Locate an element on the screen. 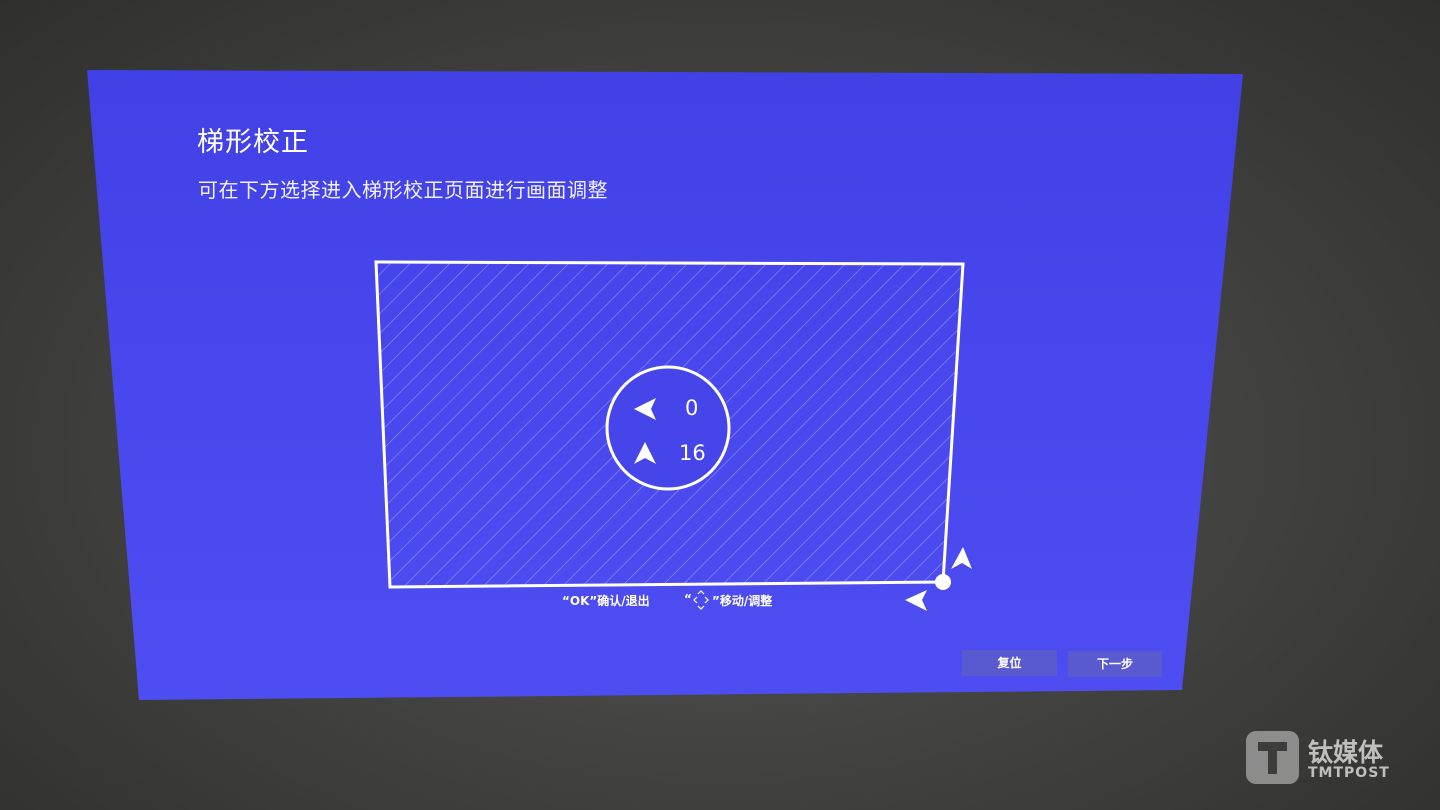  move-hint: ”移动/调整 is located at coordinates (742, 601).